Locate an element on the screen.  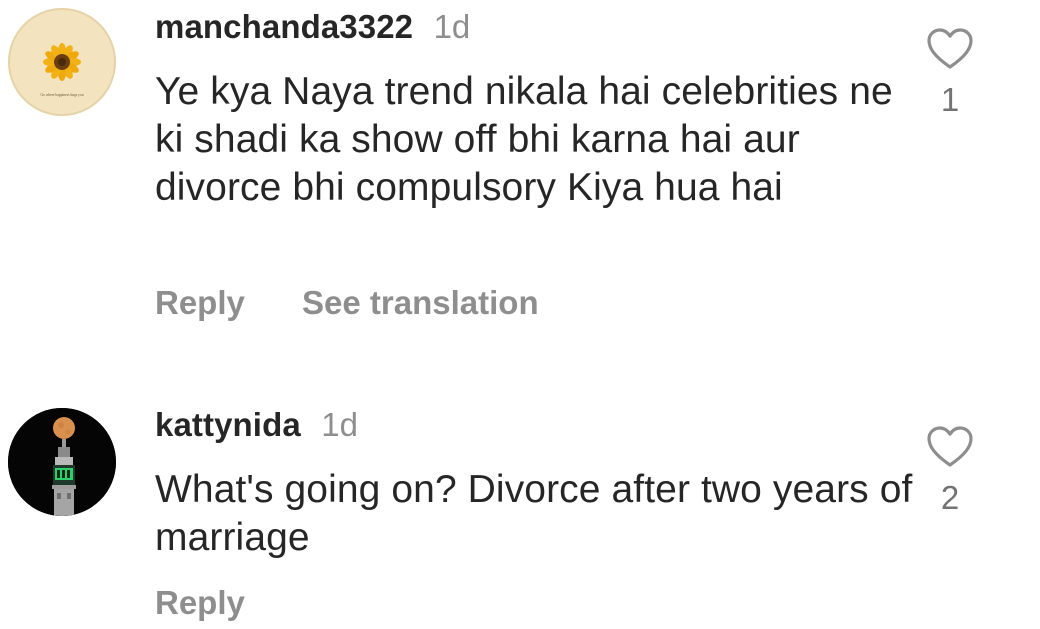
username: kattynida is located at coordinates (228, 424).